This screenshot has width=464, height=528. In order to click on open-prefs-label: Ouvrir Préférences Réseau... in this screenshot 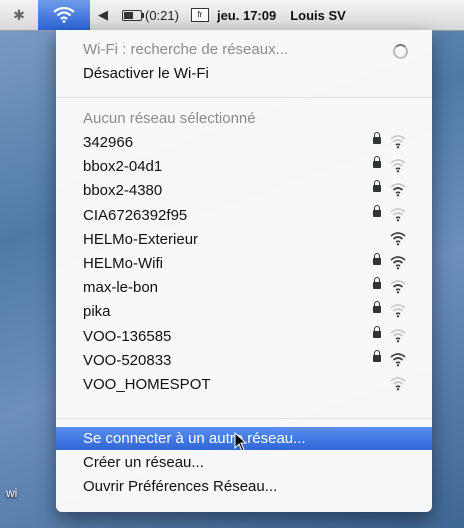, I will do `click(180, 486)`.